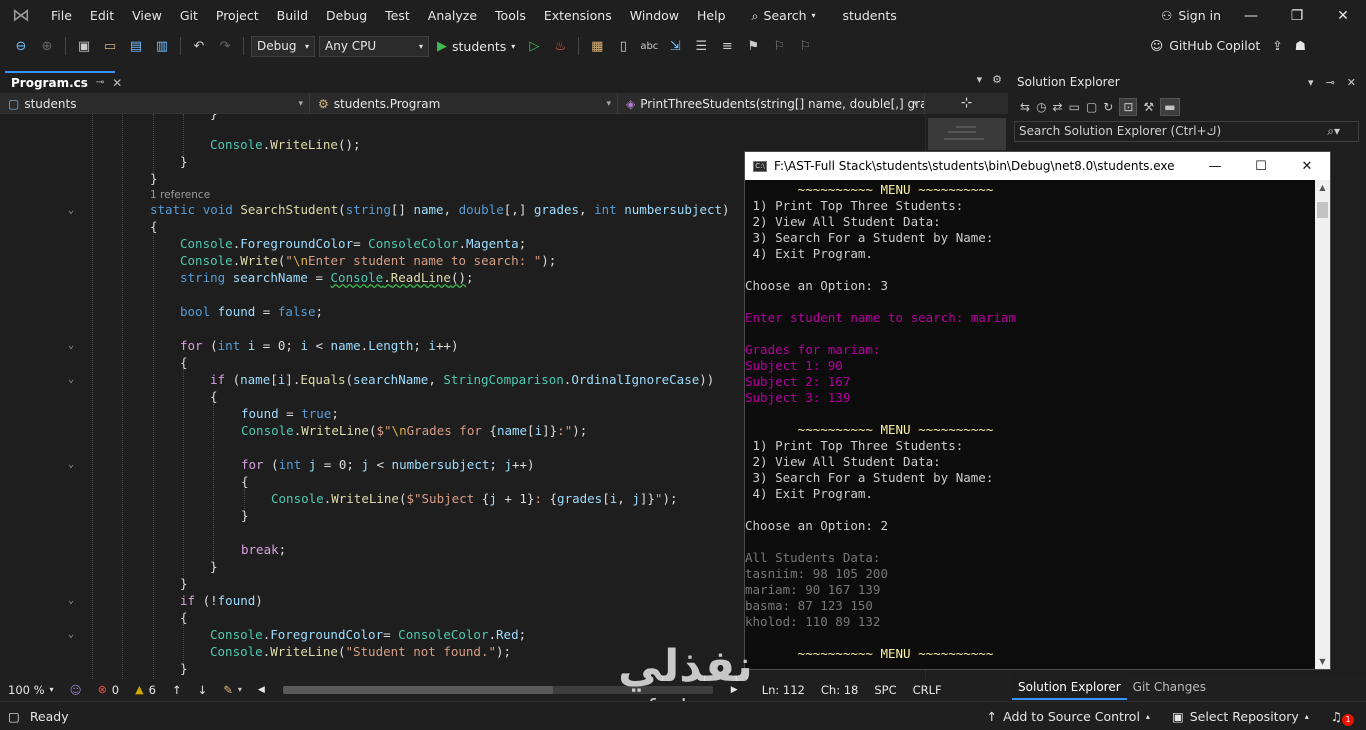 The width and height of the screenshot is (1366, 730). I want to click on tab-git-changes: Git Changes, so click(1169, 688).